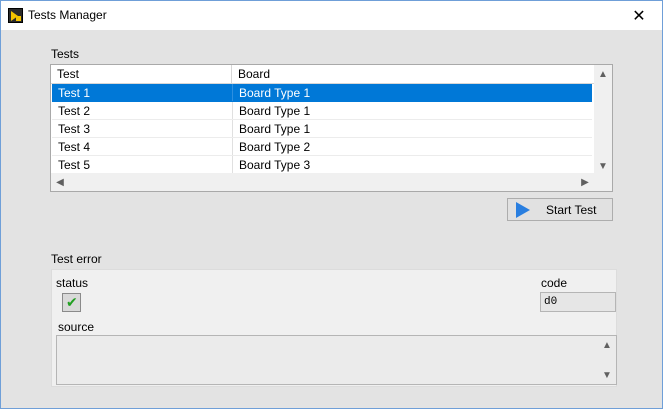 This screenshot has width=663, height=409. What do you see at coordinates (72, 283) in the screenshot?
I see `status-label: status` at bounding box center [72, 283].